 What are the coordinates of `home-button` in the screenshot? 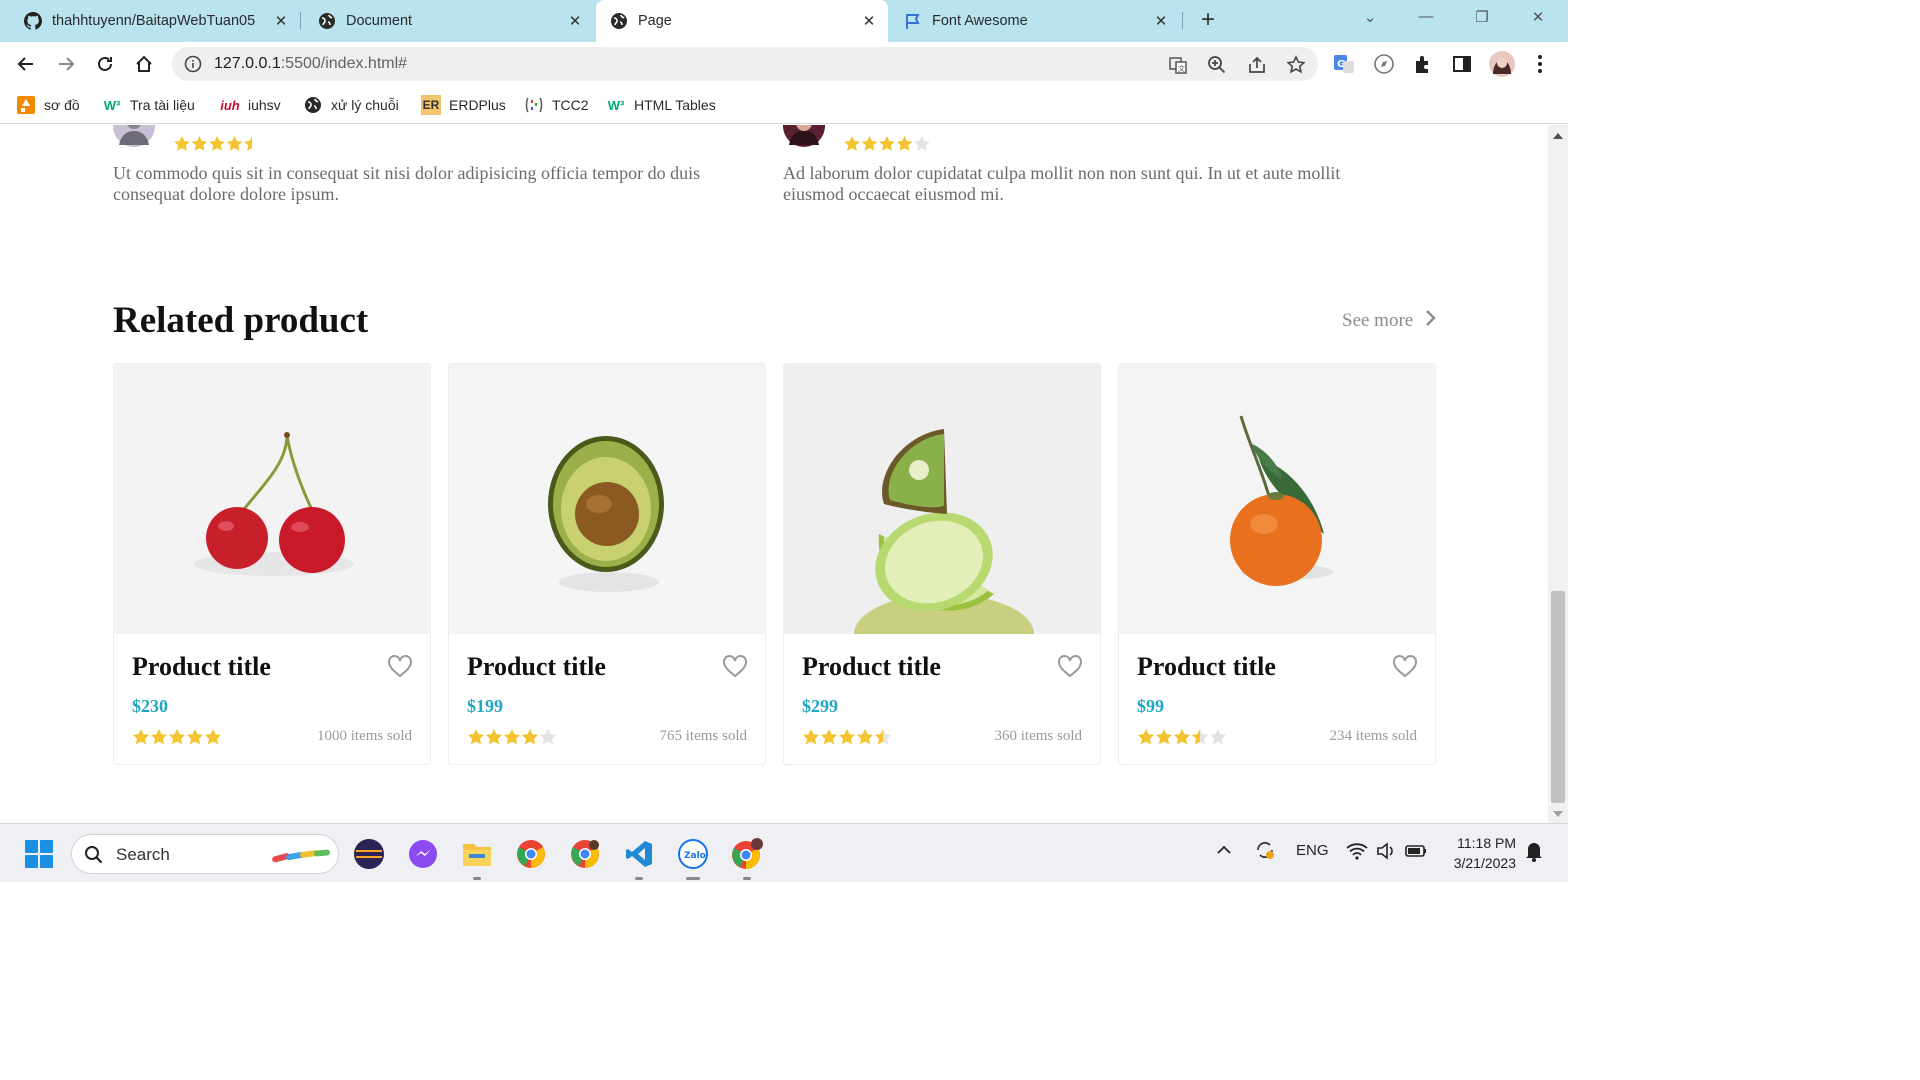 It's located at (144, 64).